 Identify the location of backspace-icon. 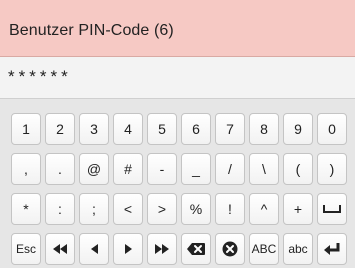
(196, 249).